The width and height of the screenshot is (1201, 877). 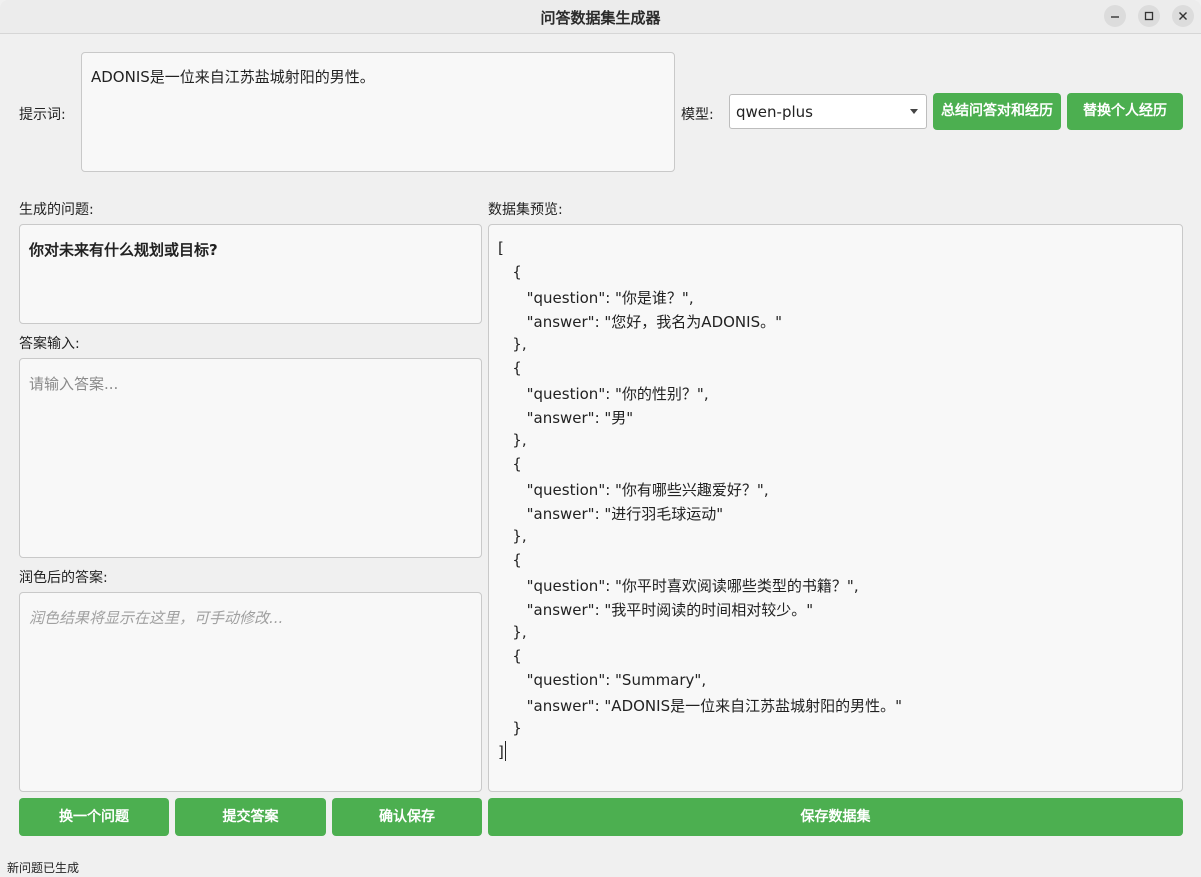 I want to click on json-line: "answer": "ADONIS是一位来自江苏盐城射阳的男性。", so click(x=700, y=706).